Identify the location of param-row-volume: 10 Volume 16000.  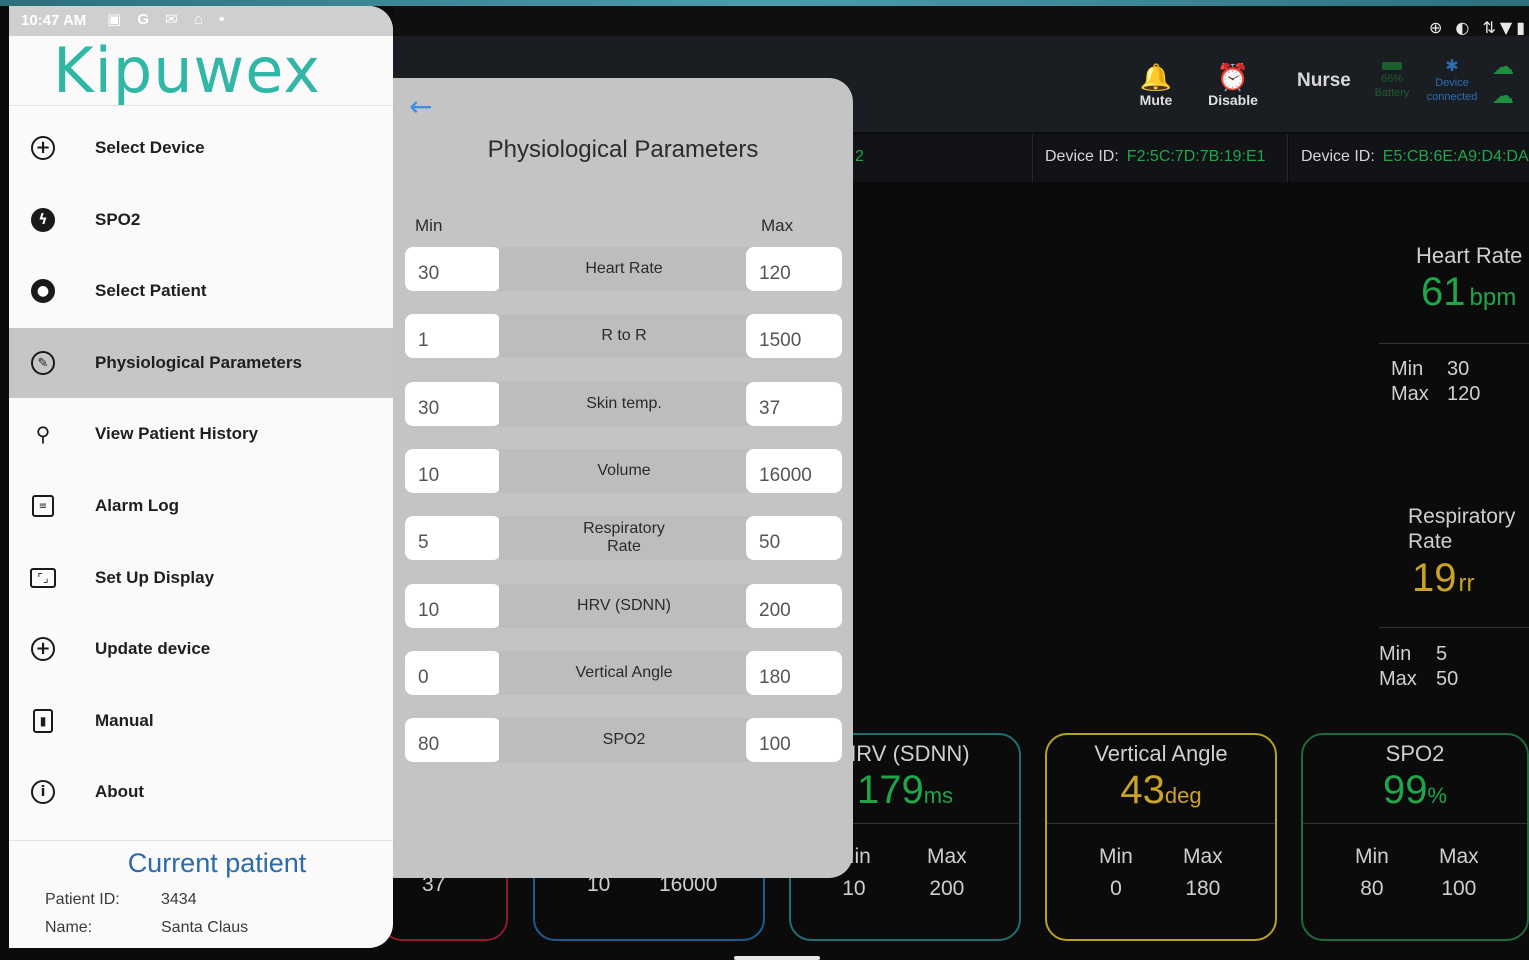
(623, 471).